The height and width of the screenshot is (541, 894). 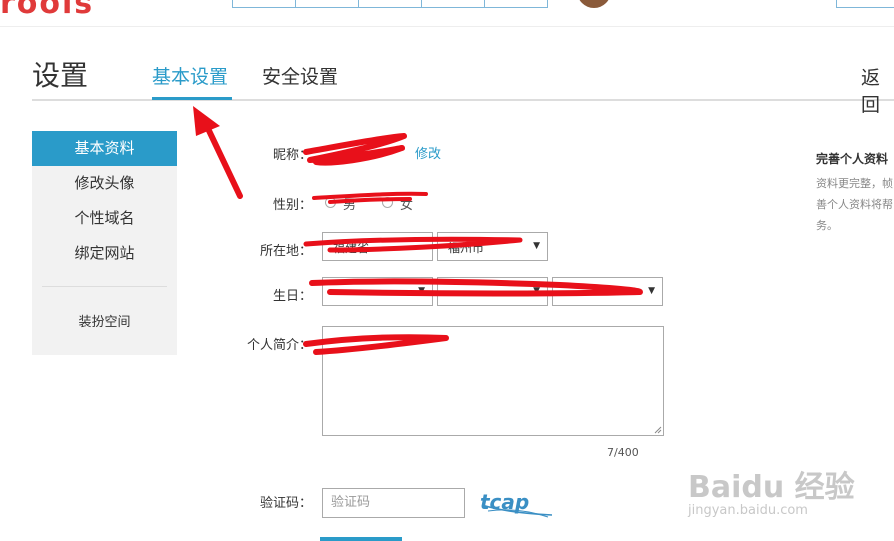 I want to click on baidu-watermark: Baidu 经验, so click(x=771, y=487).